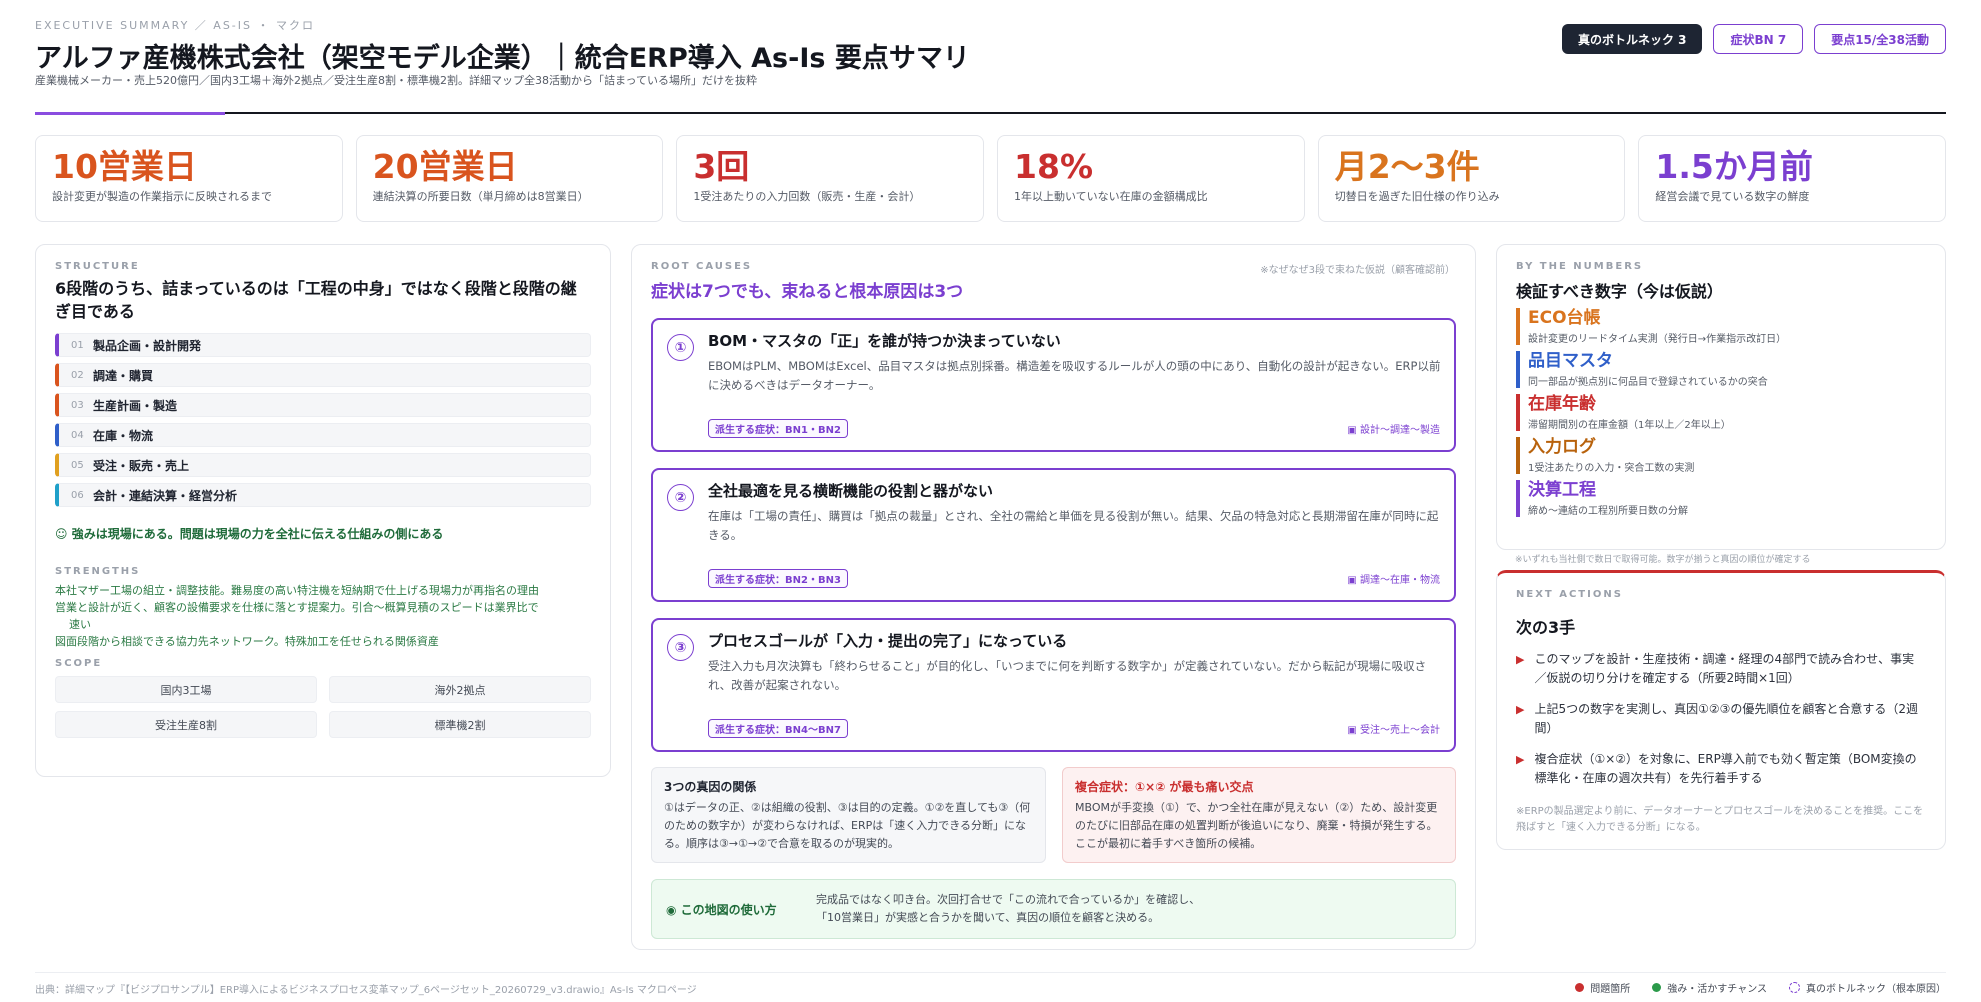  Describe the element at coordinates (721, 909) in the screenshot. I see `usage-title: ◉ この地図の使い方` at that location.